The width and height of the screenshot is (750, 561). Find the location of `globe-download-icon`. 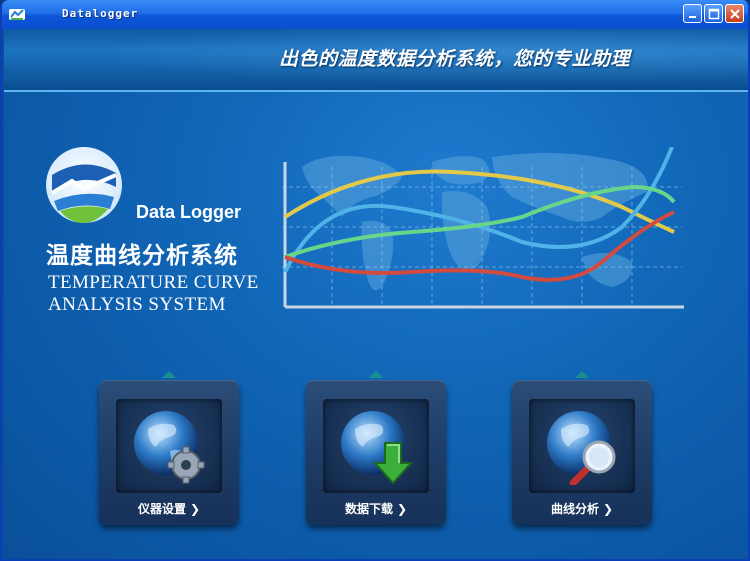

globe-download-icon is located at coordinates (377, 448).